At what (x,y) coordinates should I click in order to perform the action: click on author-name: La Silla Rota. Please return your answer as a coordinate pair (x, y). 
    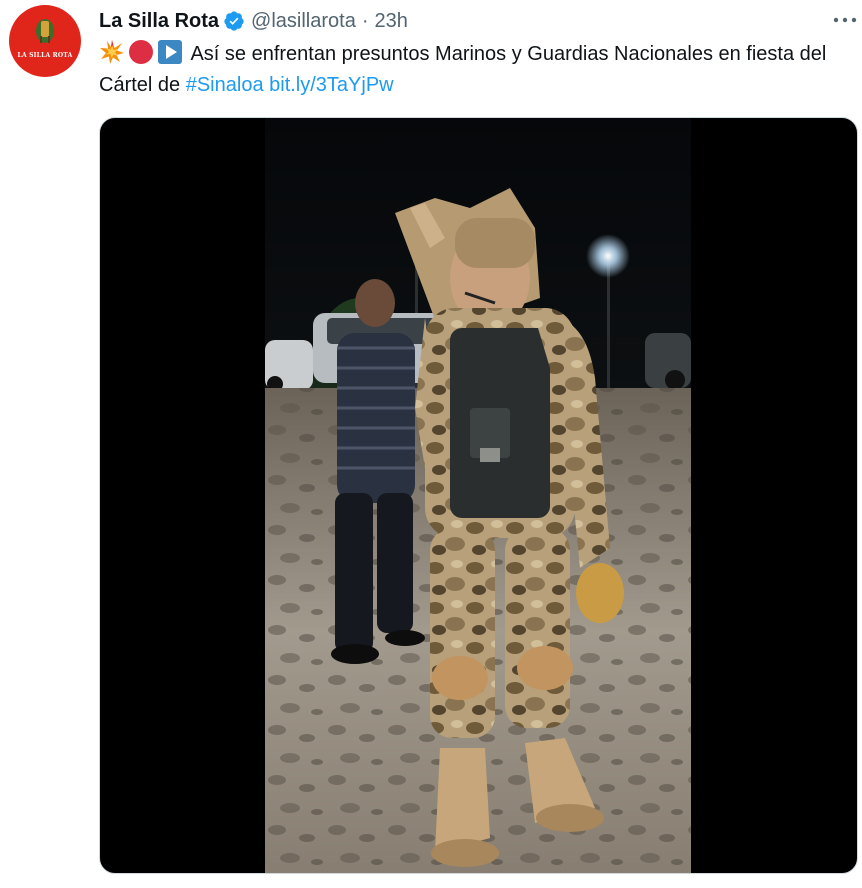
    Looking at the image, I should click on (159, 21).